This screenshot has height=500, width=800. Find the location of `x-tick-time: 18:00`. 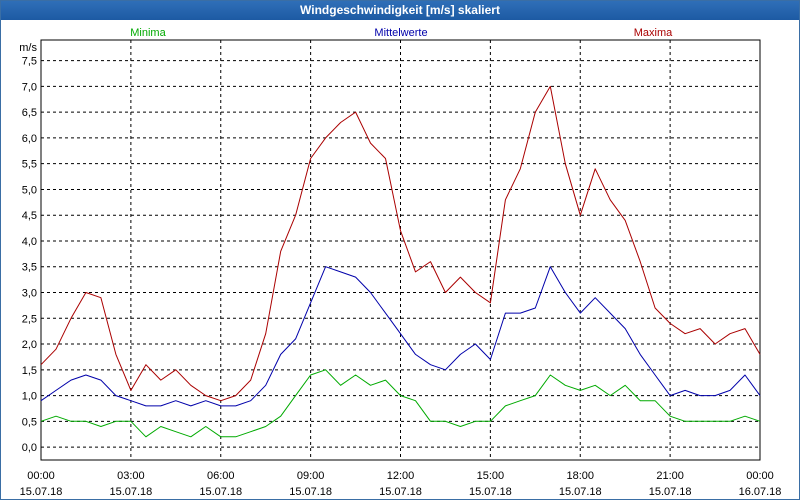

x-tick-time: 18:00 is located at coordinates (580, 476).